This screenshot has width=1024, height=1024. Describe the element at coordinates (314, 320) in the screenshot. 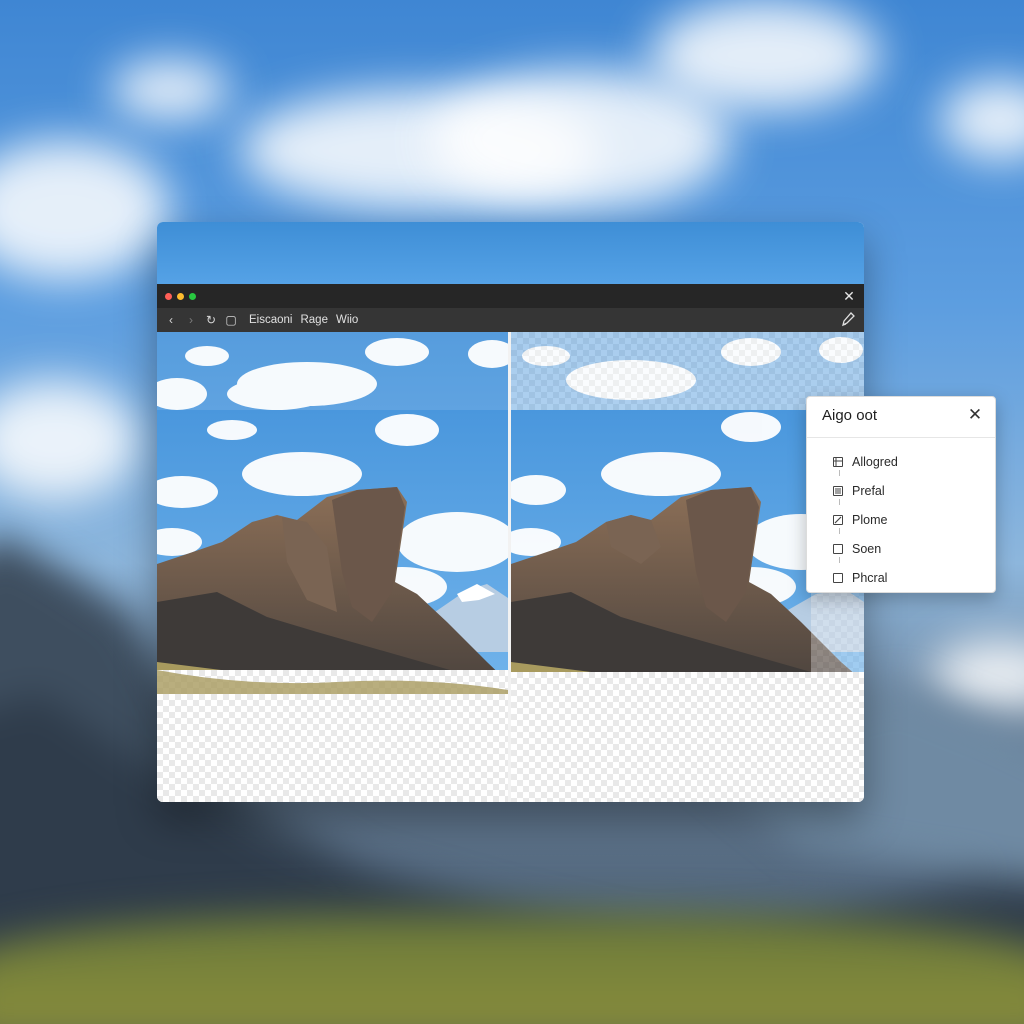

I see `menu-item-rage: Rage` at that location.